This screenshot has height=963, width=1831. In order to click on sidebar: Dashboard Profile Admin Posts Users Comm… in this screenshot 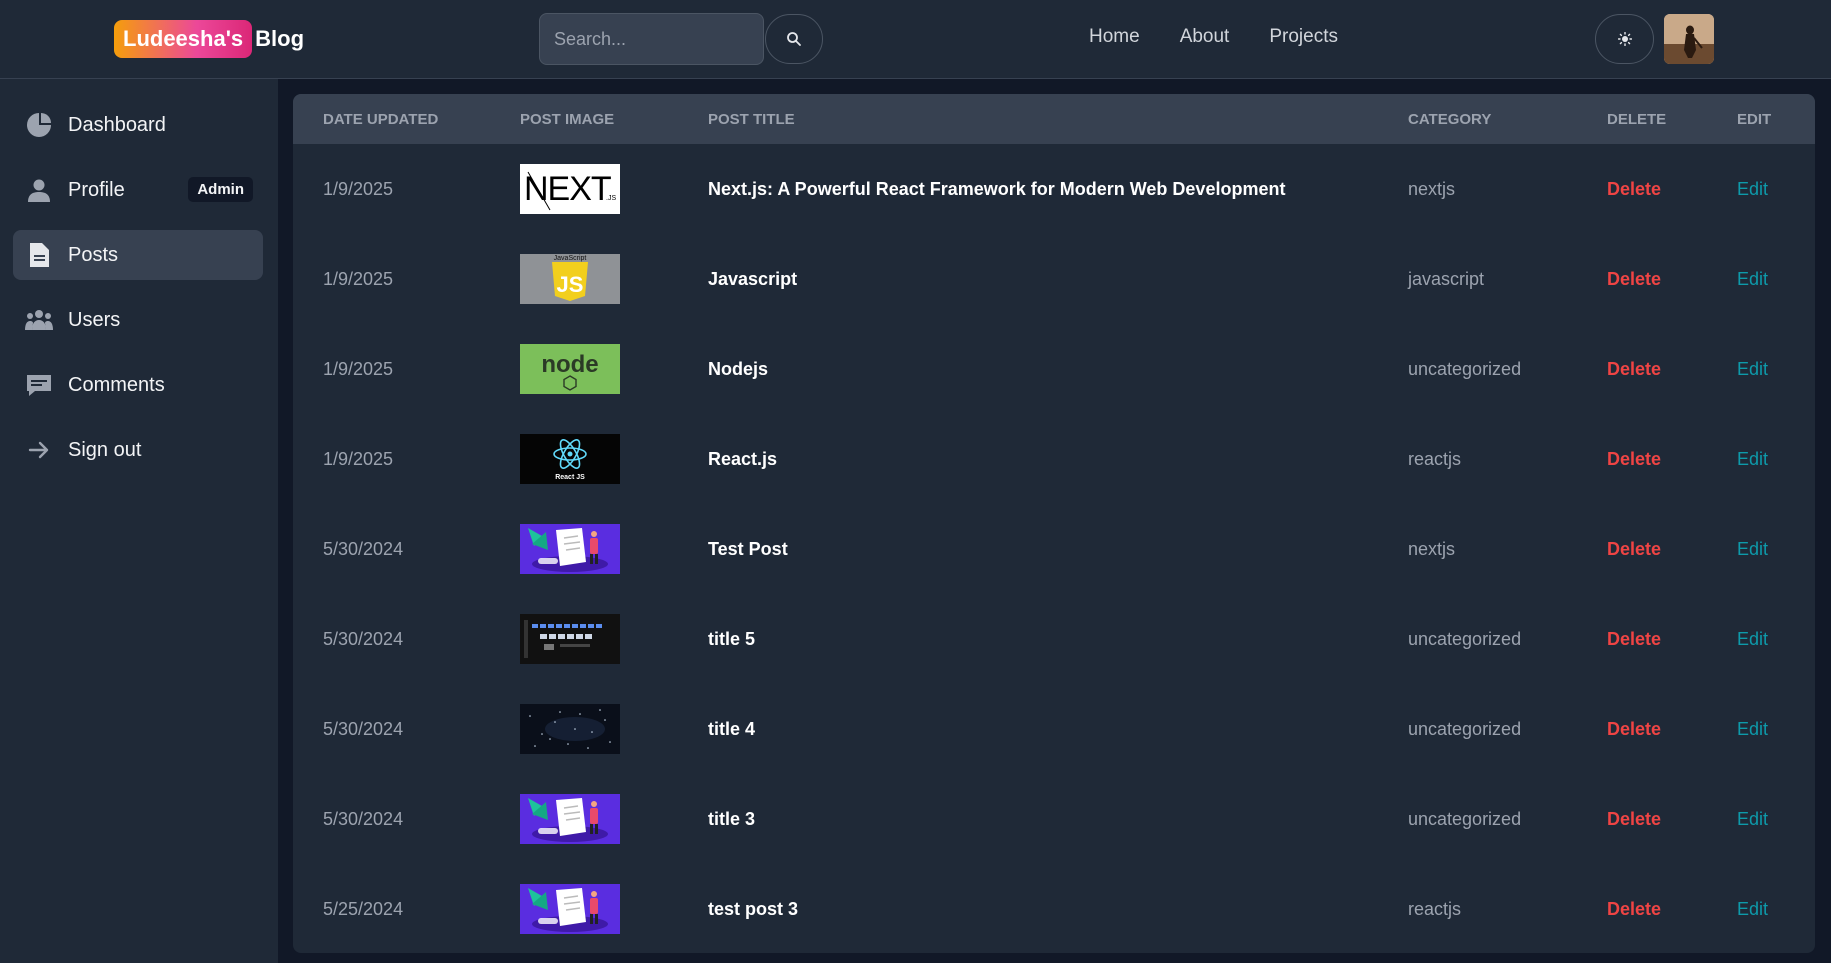, I will do `click(139, 521)`.